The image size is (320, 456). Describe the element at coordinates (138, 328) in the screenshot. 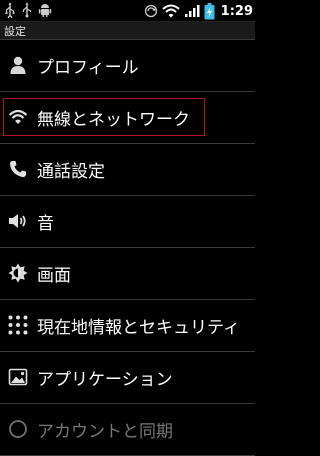

I see `menu-item-label: 現在地情報とセキュリティ` at that location.